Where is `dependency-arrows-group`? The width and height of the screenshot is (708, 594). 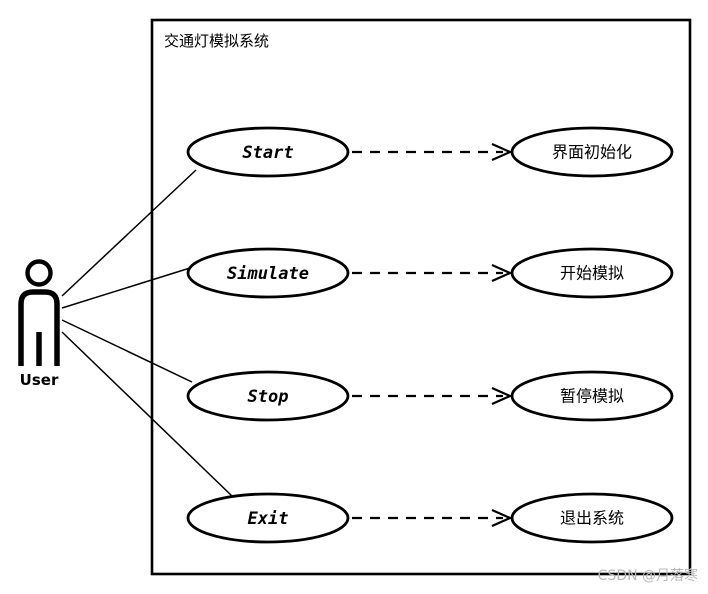 dependency-arrows-group is located at coordinates (432, 335).